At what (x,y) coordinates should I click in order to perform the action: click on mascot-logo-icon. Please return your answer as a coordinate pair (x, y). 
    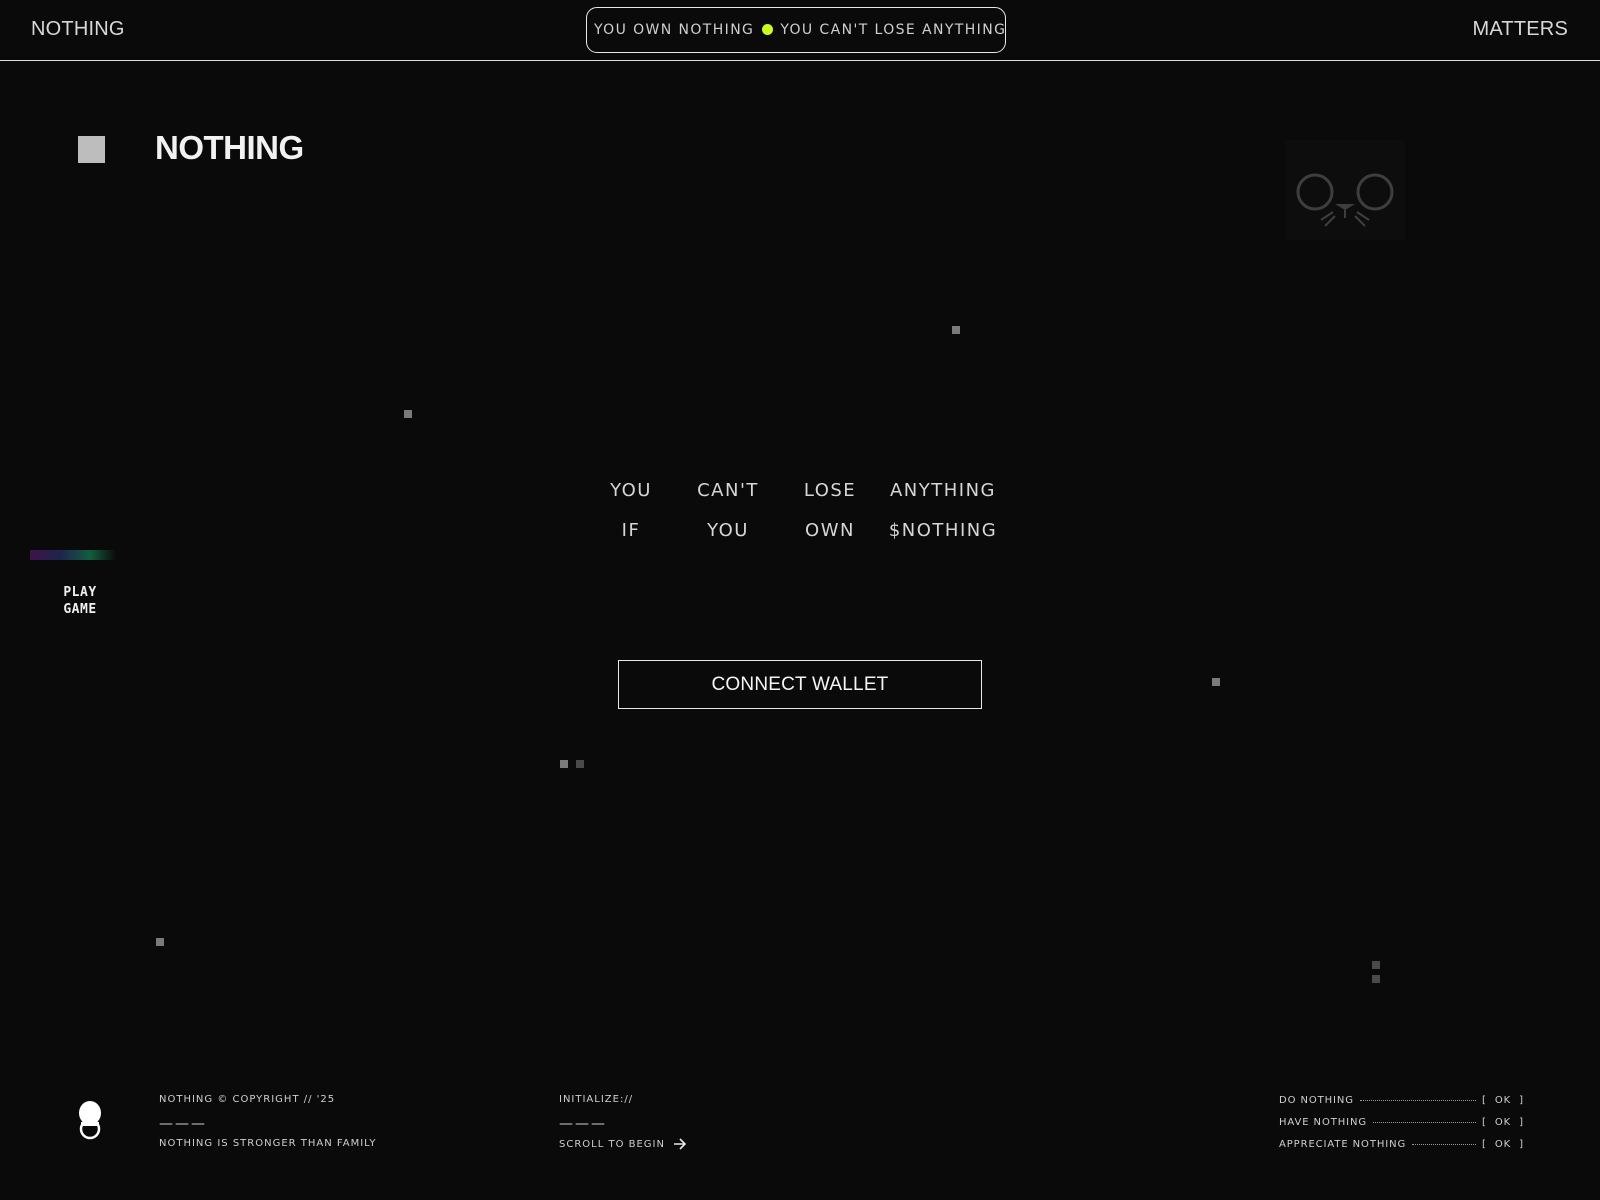
    Looking at the image, I should click on (90, 1120).